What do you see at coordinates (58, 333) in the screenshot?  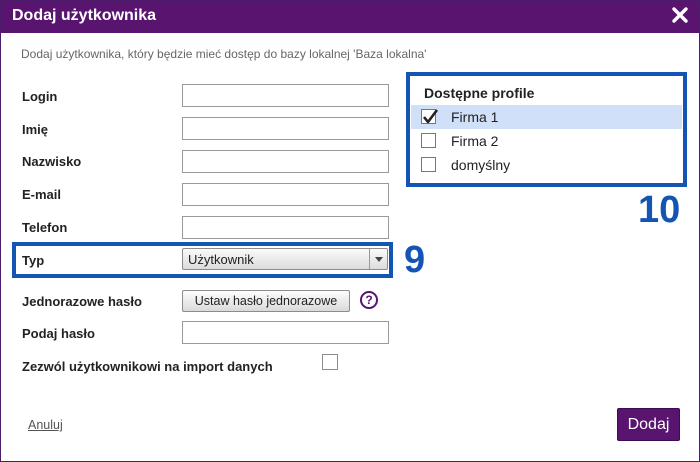 I see `password-label: Podaj hasło` at bounding box center [58, 333].